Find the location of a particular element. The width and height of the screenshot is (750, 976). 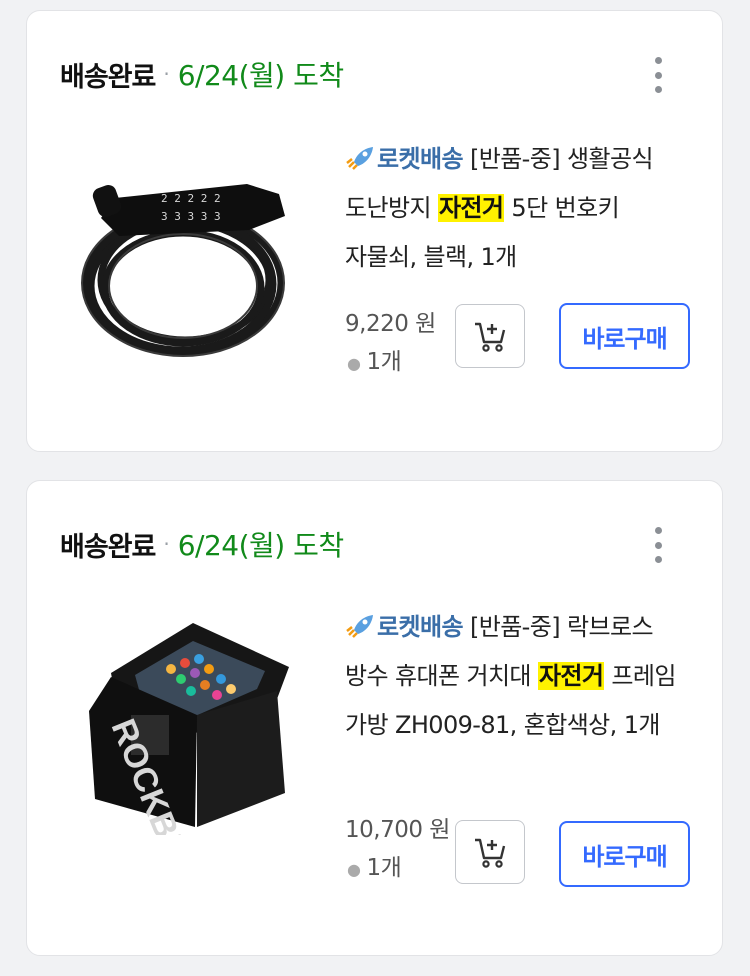

price: 10,700 원 is located at coordinates (397, 830).